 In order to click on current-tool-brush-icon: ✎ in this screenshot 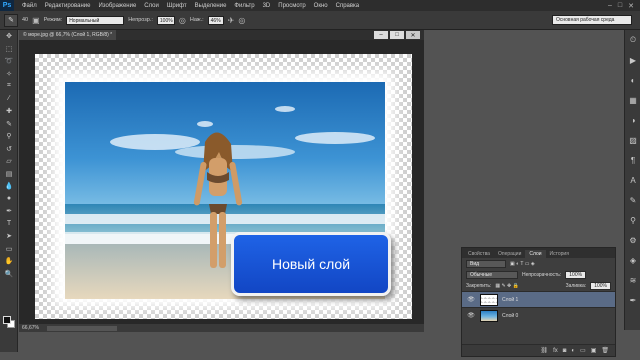, I will do `click(11, 20)`.